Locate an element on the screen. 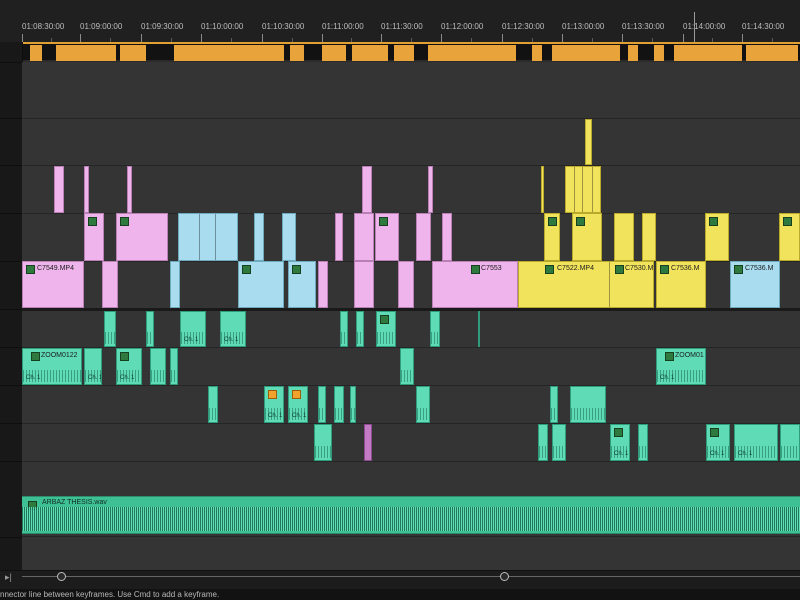 This screenshot has height=600, width=800. video-audio-divider is located at coordinates (411, 309).